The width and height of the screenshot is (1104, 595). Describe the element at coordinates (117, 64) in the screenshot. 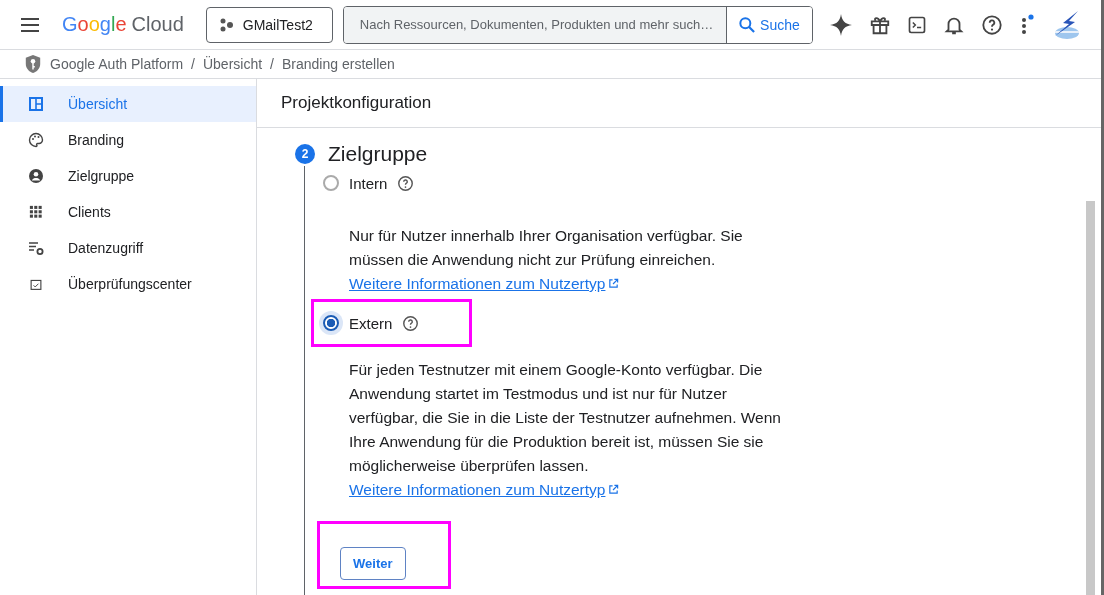

I see `breadcrumb-link: Google Auth Platform` at that location.